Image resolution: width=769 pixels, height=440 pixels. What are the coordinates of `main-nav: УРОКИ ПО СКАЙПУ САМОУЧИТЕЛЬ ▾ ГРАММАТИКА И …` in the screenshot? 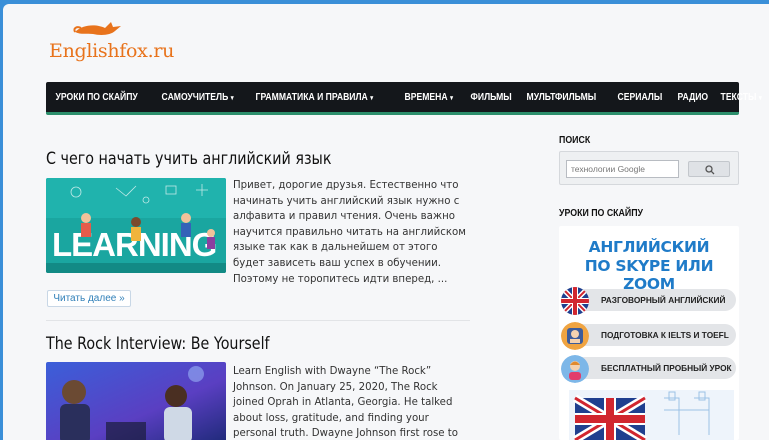 It's located at (404, 98).